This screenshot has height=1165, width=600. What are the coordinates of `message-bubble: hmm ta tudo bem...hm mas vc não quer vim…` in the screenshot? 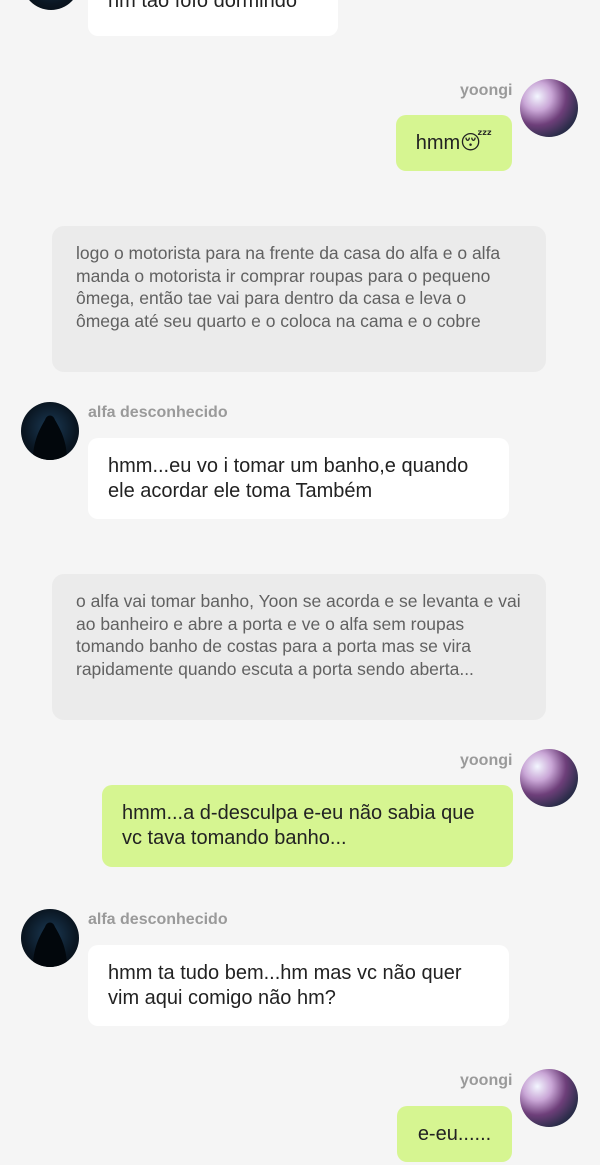 It's located at (298, 985).